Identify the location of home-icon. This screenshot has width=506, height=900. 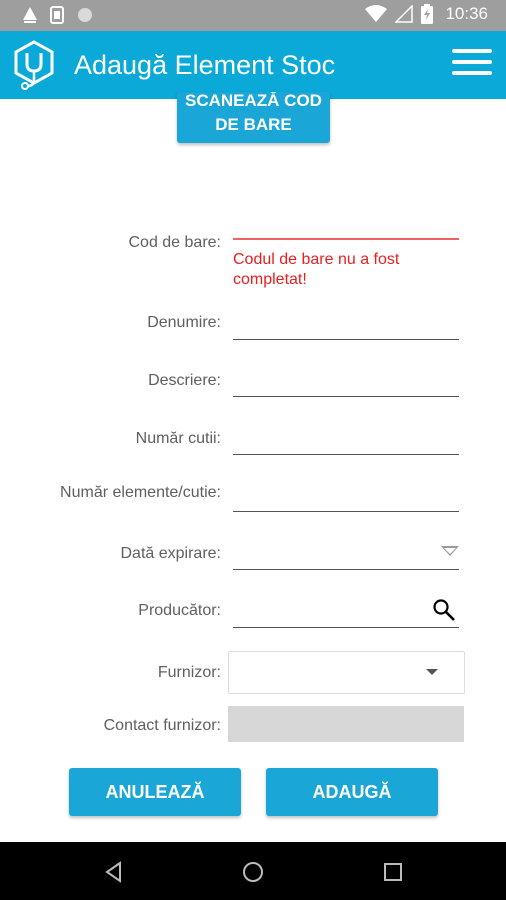
(253, 872).